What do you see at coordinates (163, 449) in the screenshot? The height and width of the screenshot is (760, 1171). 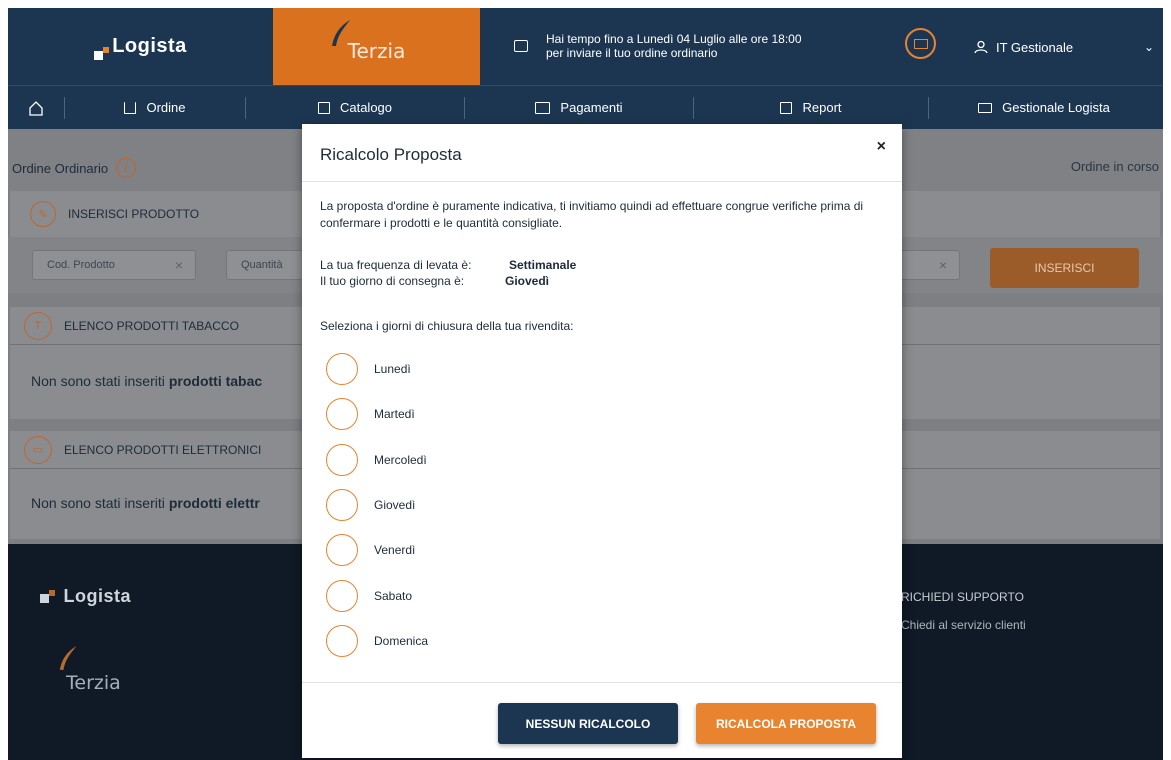 I see `electronic-products-title: ELENCO PRODOTTI ELETTRONICI` at bounding box center [163, 449].